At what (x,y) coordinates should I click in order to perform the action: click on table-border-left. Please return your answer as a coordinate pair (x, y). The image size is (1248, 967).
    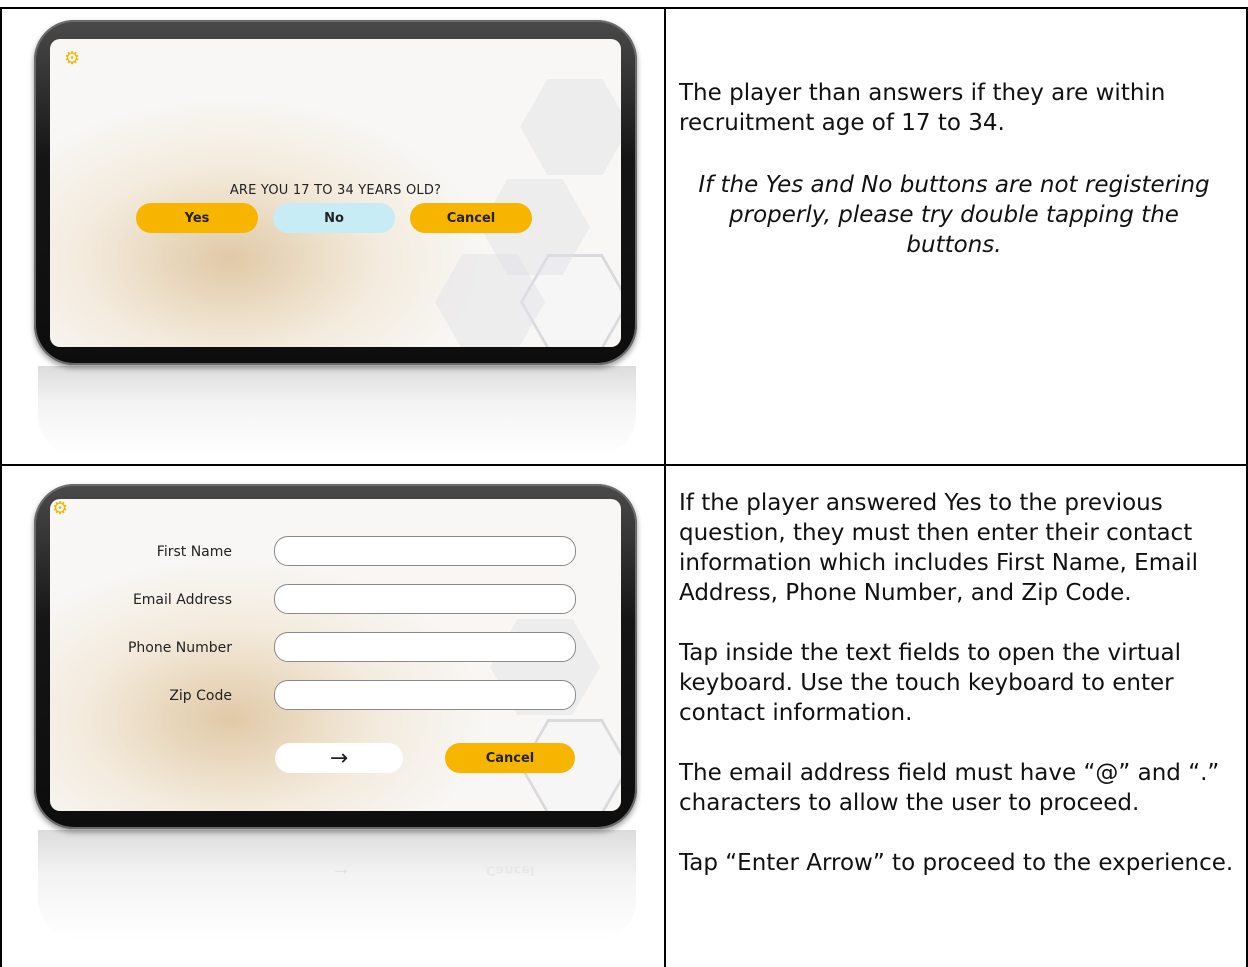
    Looking at the image, I should click on (1, 487).